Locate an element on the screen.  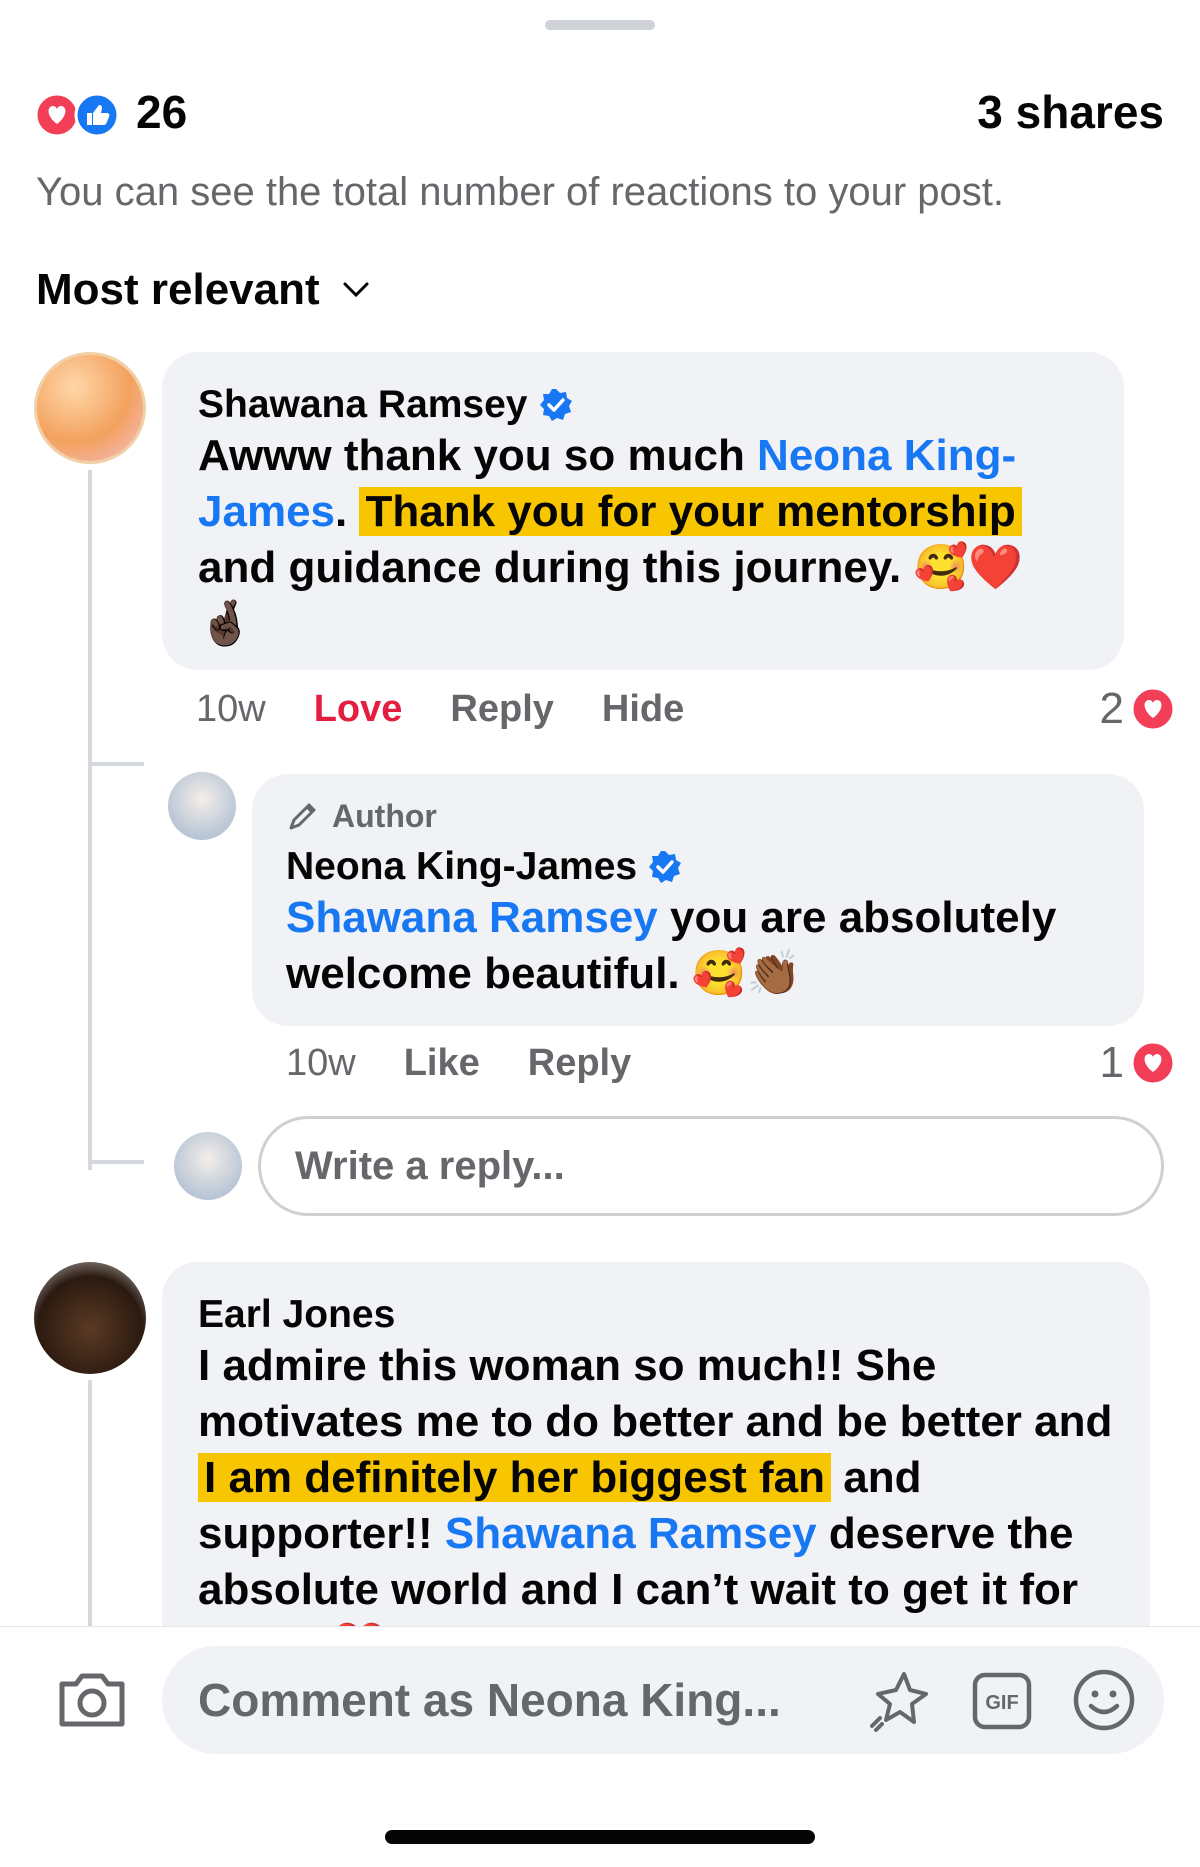
sheet-drag-handle is located at coordinates (600, 25).